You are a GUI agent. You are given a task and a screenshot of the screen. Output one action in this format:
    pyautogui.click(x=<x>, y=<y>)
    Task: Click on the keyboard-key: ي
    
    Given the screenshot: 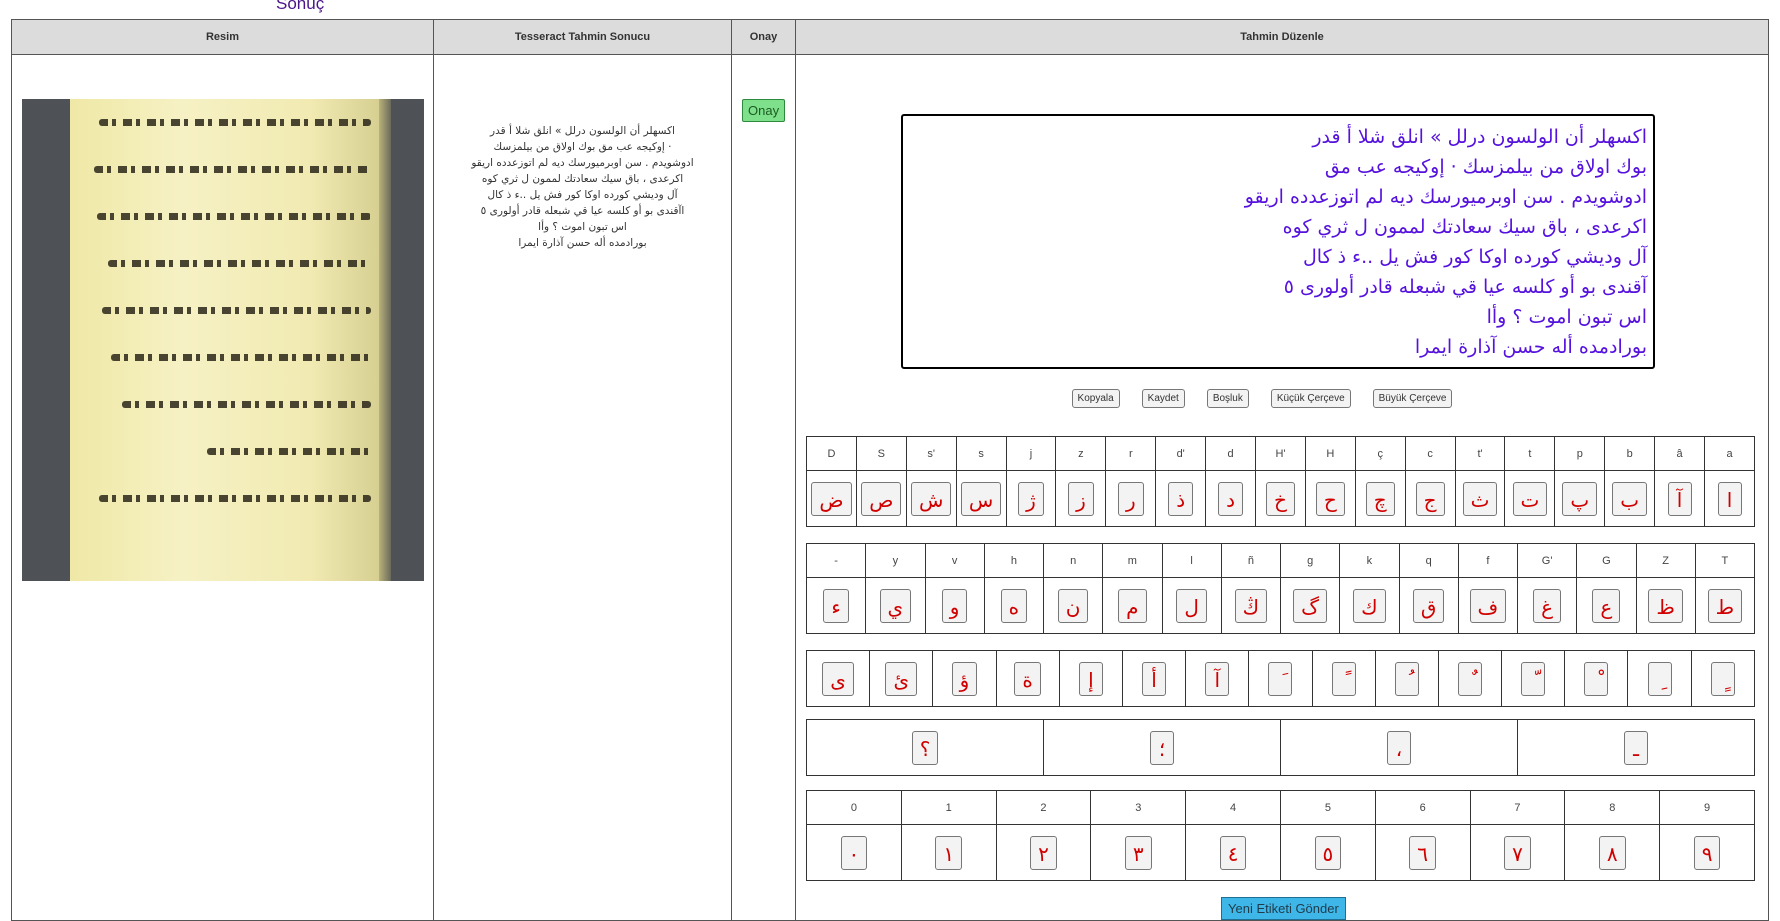 What is the action you would take?
    pyautogui.click(x=895, y=605)
    